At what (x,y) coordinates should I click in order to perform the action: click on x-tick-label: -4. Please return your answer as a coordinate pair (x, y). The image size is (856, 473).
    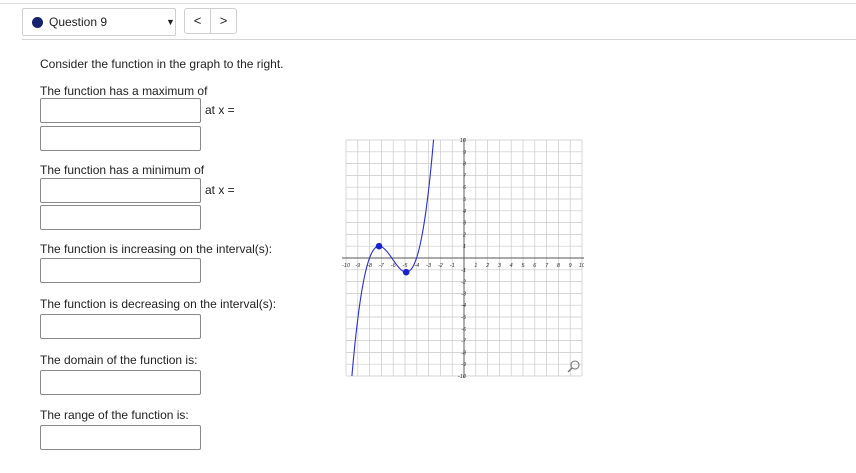
    Looking at the image, I should click on (416, 266).